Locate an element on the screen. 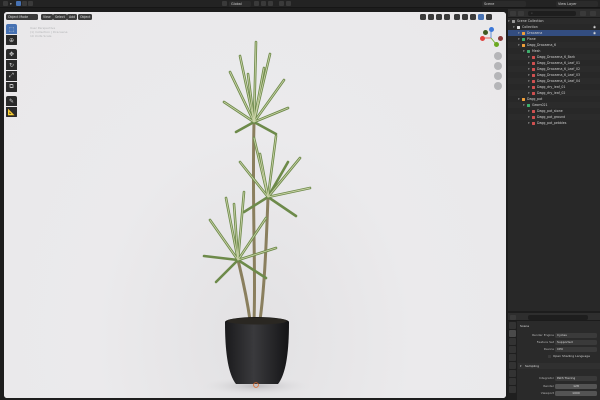 The image size is (600, 400). shading-options-icon is located at coordinates (489, 17).